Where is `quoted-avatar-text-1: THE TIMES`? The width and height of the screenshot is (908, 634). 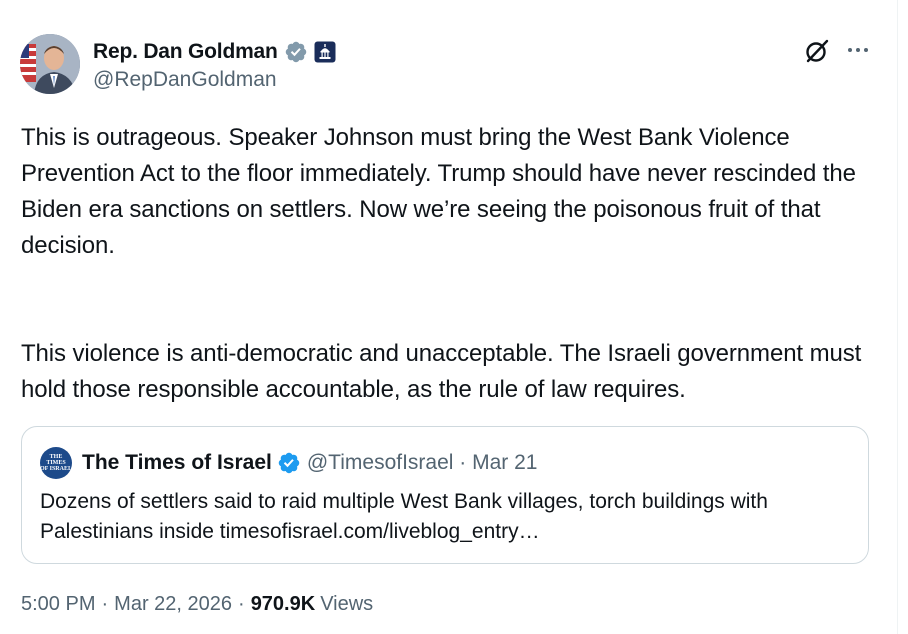
quoted-avatar-text-1: THE TIMES is located at coordinates (56, 460).